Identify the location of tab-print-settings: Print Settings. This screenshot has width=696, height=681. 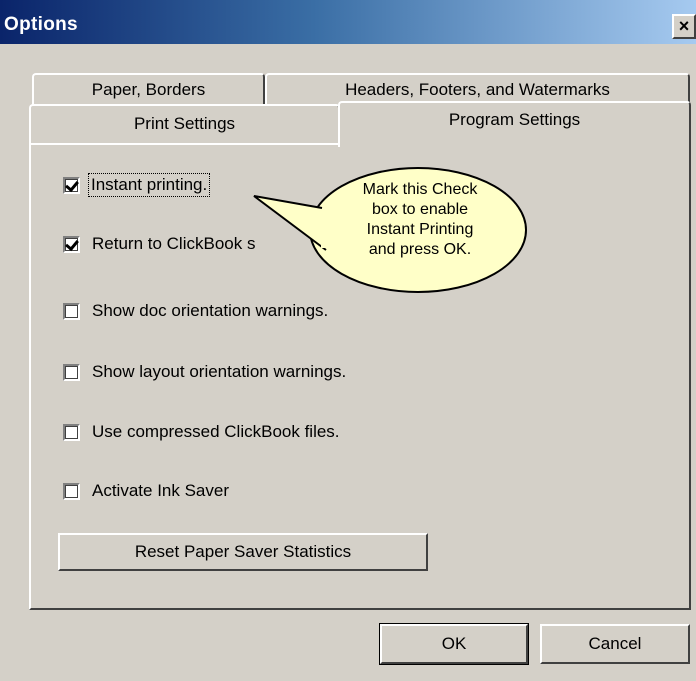
(184, 124).